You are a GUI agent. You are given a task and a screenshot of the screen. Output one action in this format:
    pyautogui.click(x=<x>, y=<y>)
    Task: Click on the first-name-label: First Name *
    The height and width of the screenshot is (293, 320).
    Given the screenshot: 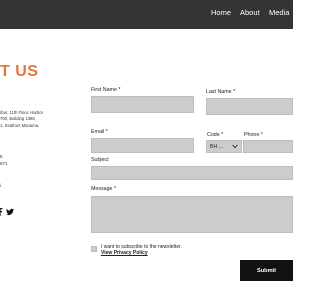 What is the action you would take?
    pyautogui.click(x=106, y=90)
    